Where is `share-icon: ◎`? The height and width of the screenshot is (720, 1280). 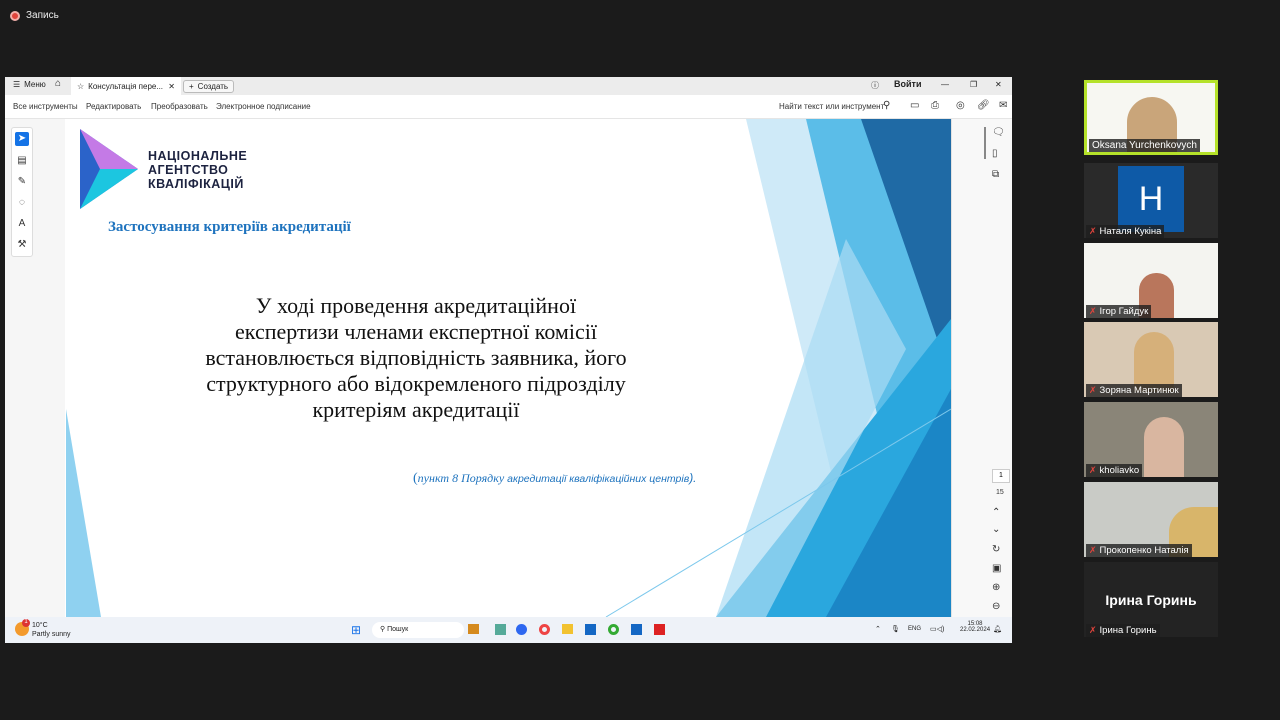 share-icon: ◎ is located at coordinates (960, 105).